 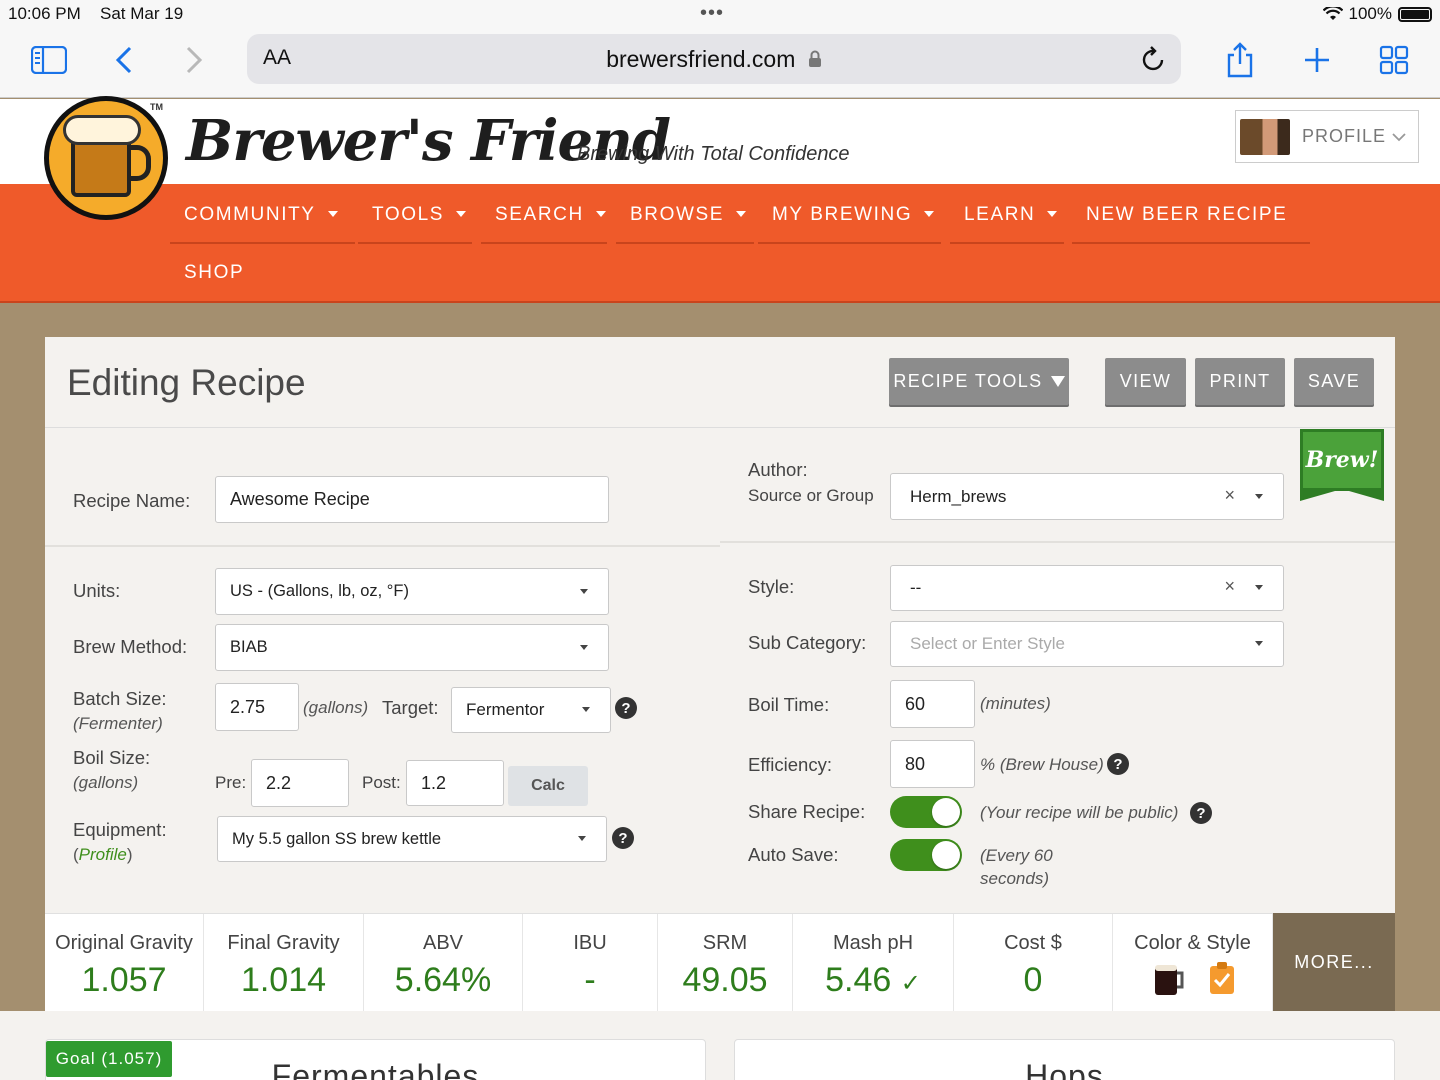 What do you see at coordinates (932, 704) in the screenshot?
I see `boil-time-input: 60` at bounding box center [932, 704].